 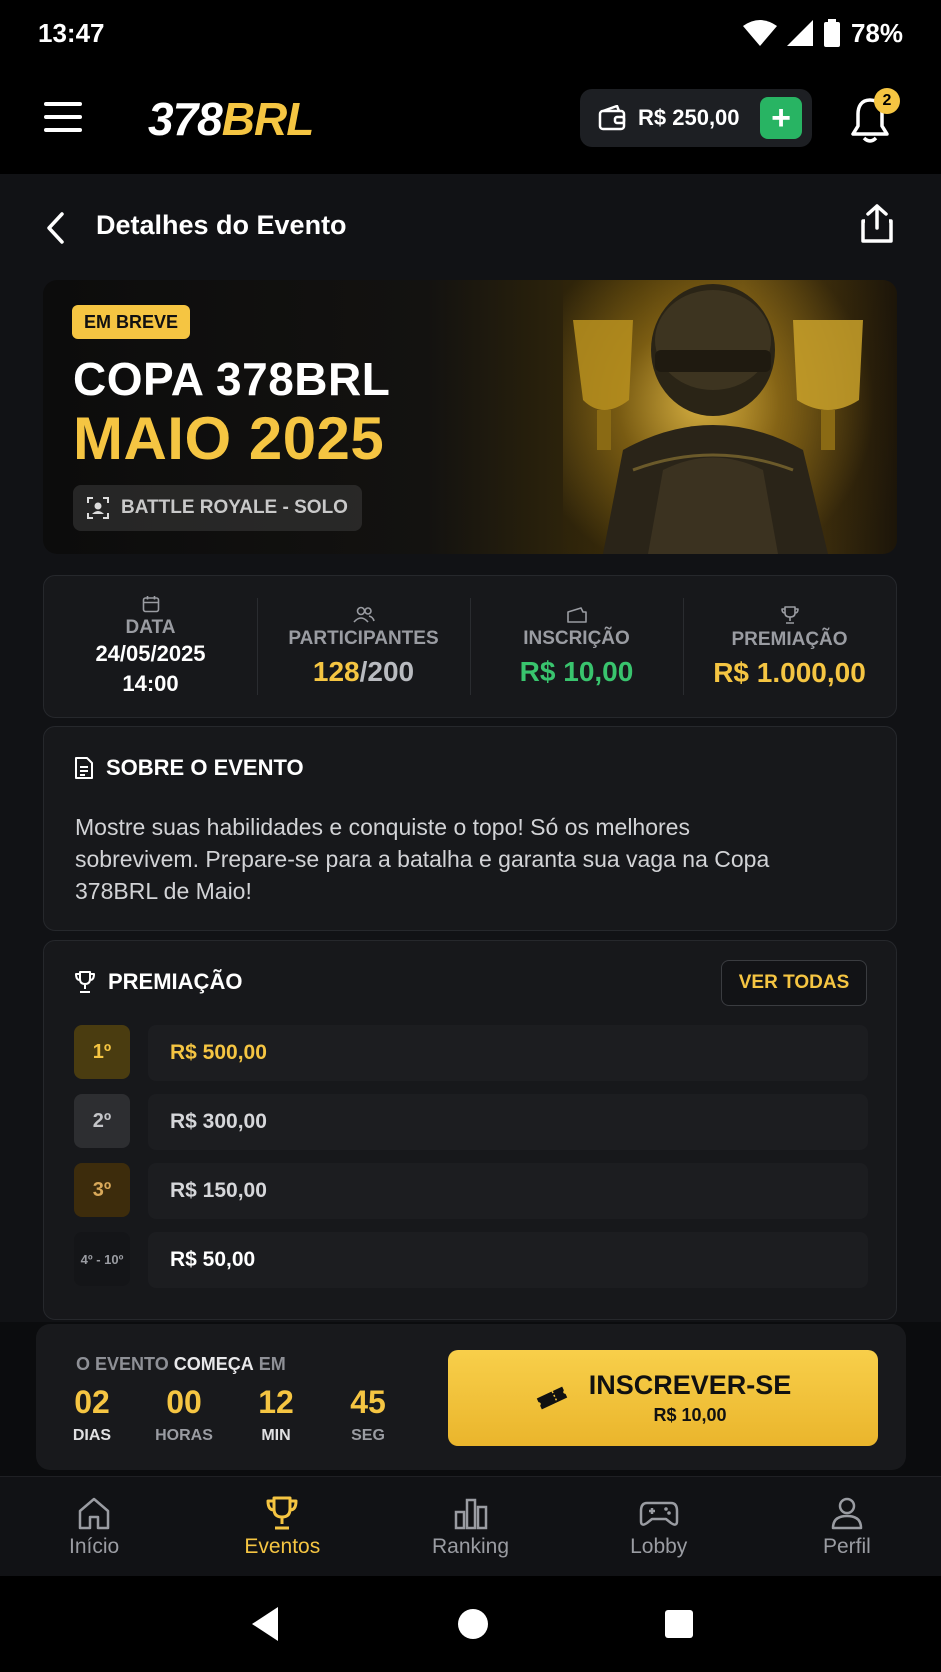 What do you see at coordinates (877, 224) in the screenshot?
I see `share-icon` at bounding box center [877, 224].